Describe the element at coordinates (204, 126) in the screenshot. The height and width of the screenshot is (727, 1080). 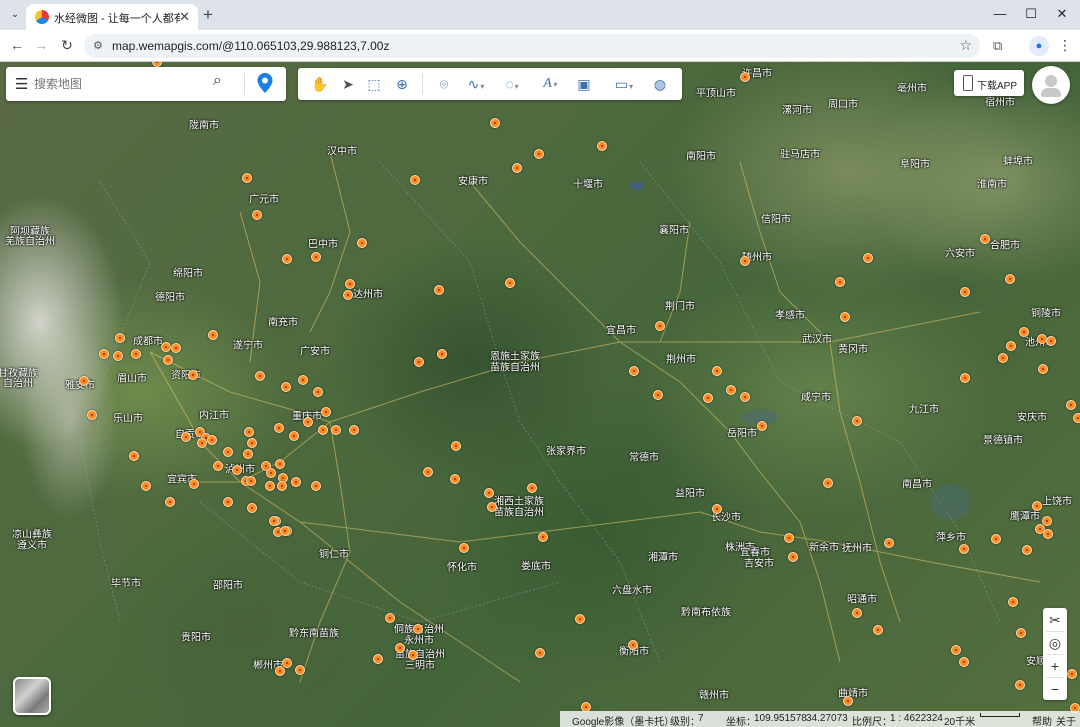
I see `map-place-label: 陇南市` at that location.